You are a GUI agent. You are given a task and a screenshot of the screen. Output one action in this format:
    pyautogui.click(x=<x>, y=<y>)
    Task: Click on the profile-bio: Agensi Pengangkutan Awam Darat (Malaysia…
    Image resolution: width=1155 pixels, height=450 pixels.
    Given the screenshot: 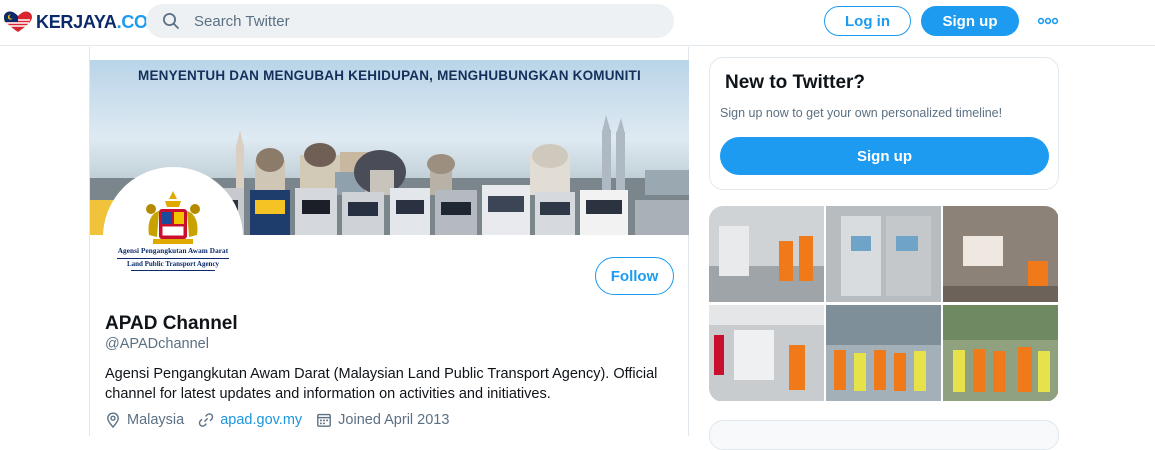 What is the action you would take?
    pyautogui.click(x=381, y=384)
    